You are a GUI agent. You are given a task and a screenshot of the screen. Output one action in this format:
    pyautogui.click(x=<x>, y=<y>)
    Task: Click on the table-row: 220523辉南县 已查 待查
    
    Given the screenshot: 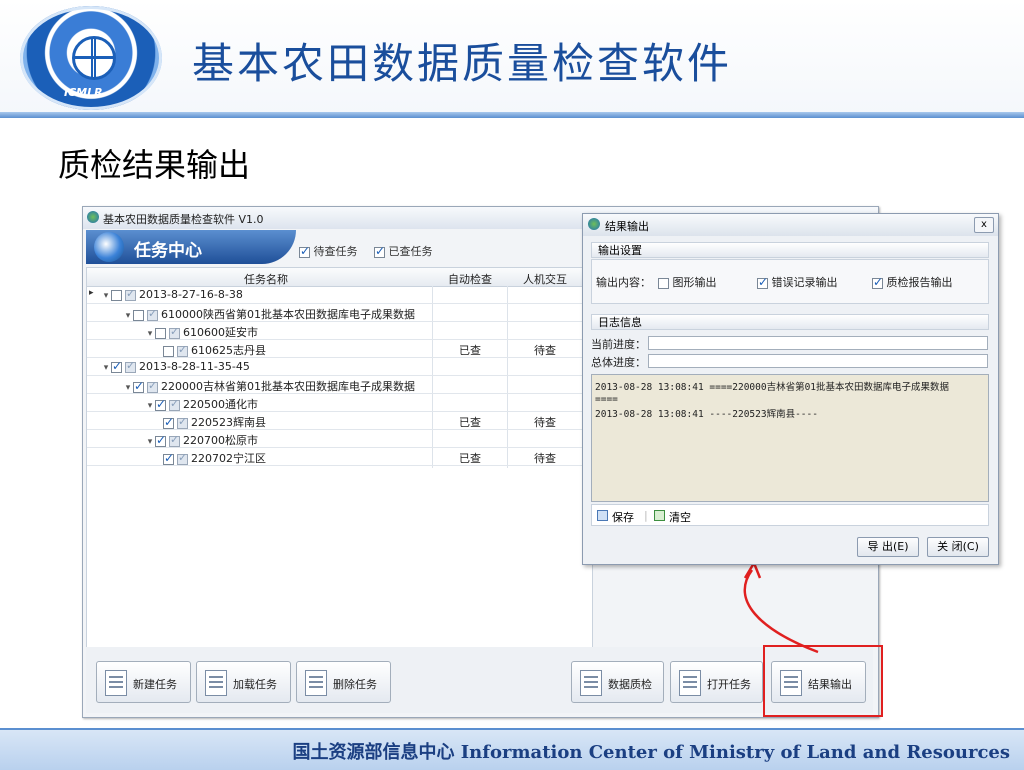 What is the action you would take?
    pyautogui.click(x=339, y=421)
    